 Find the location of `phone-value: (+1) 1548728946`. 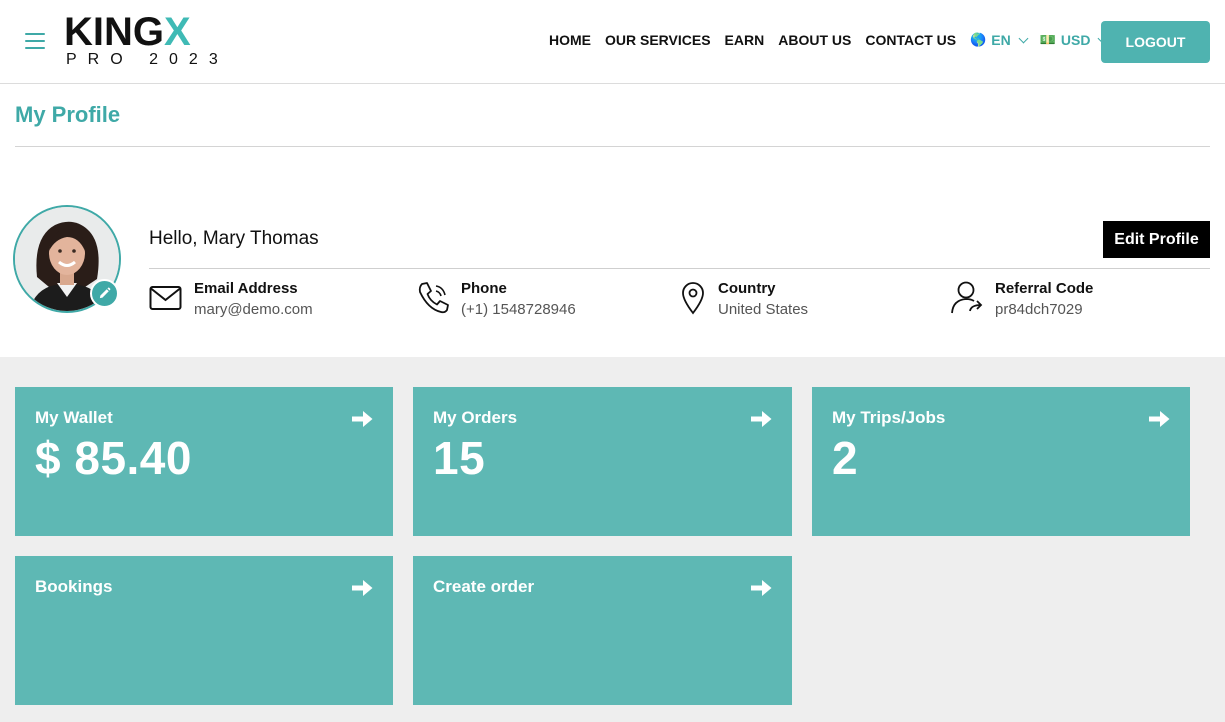

phone-value: (+1) 1548728946 is located at coordinates (518, 309).